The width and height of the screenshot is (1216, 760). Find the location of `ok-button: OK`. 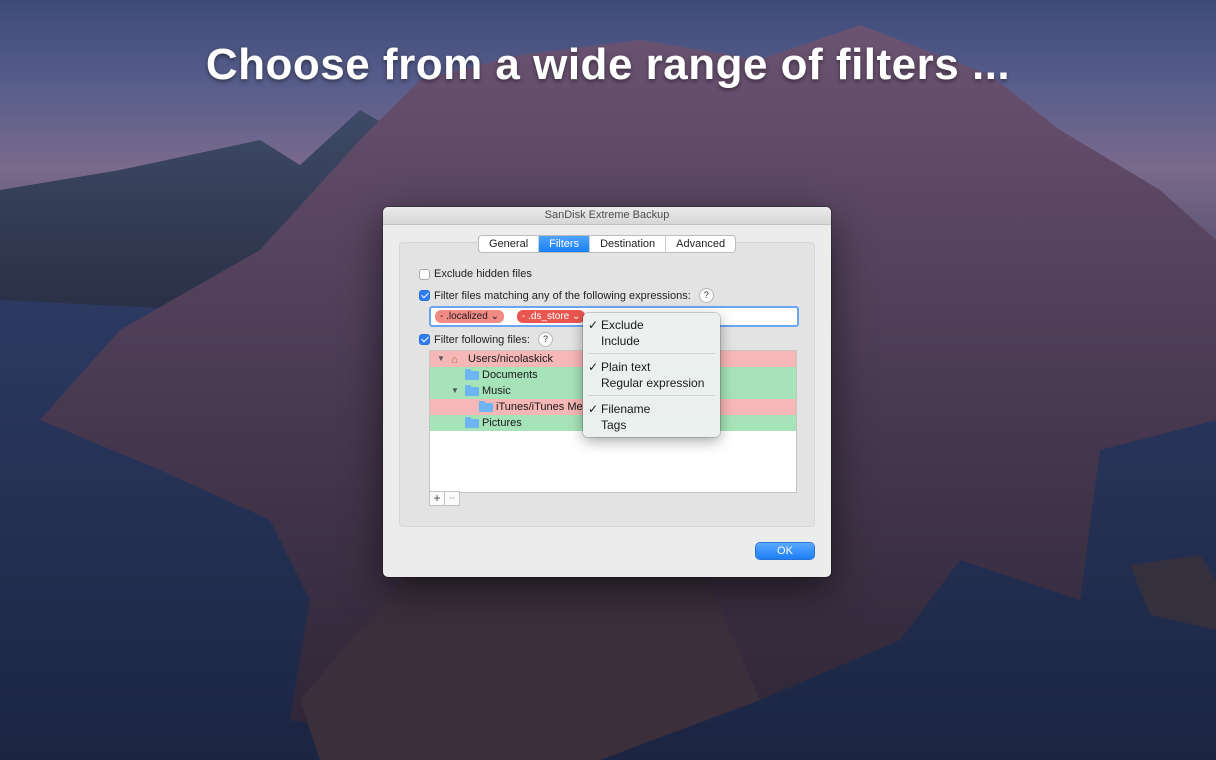

ok-button: OK is located at coordinates (785, 551).